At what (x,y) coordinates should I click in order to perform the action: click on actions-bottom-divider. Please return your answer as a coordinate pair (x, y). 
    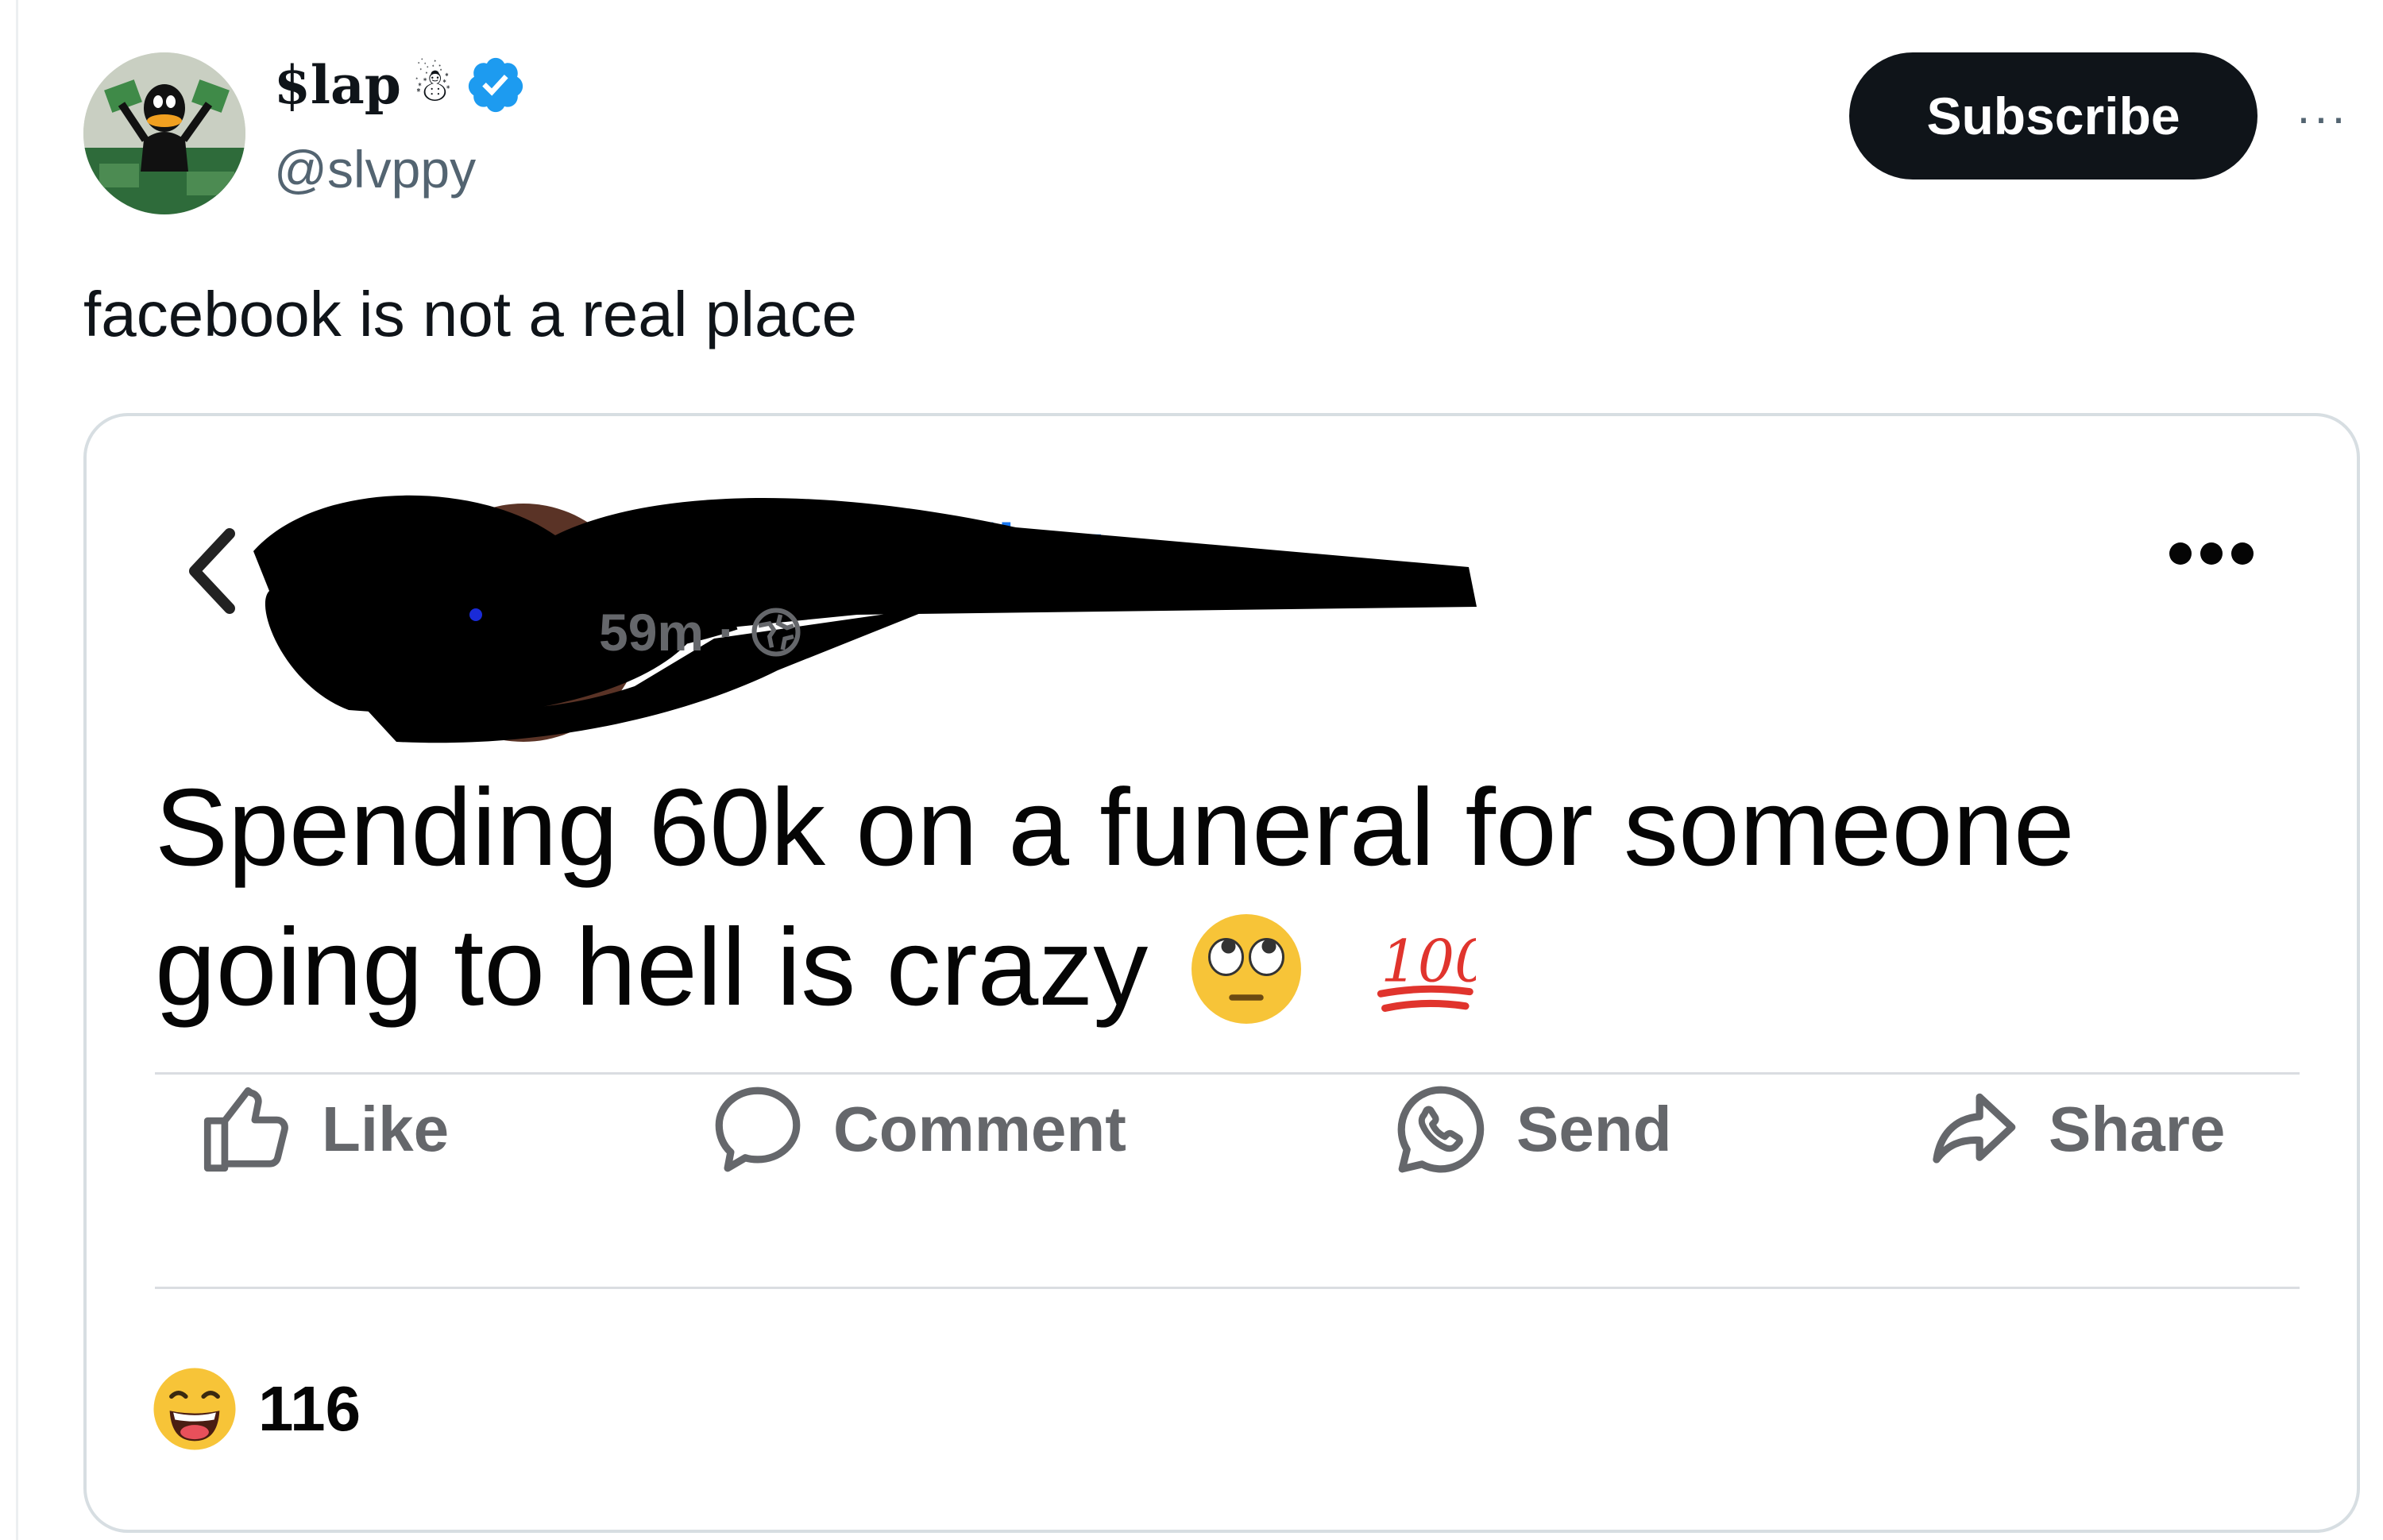
    Looking at the image, I should click on (1227, 1288).